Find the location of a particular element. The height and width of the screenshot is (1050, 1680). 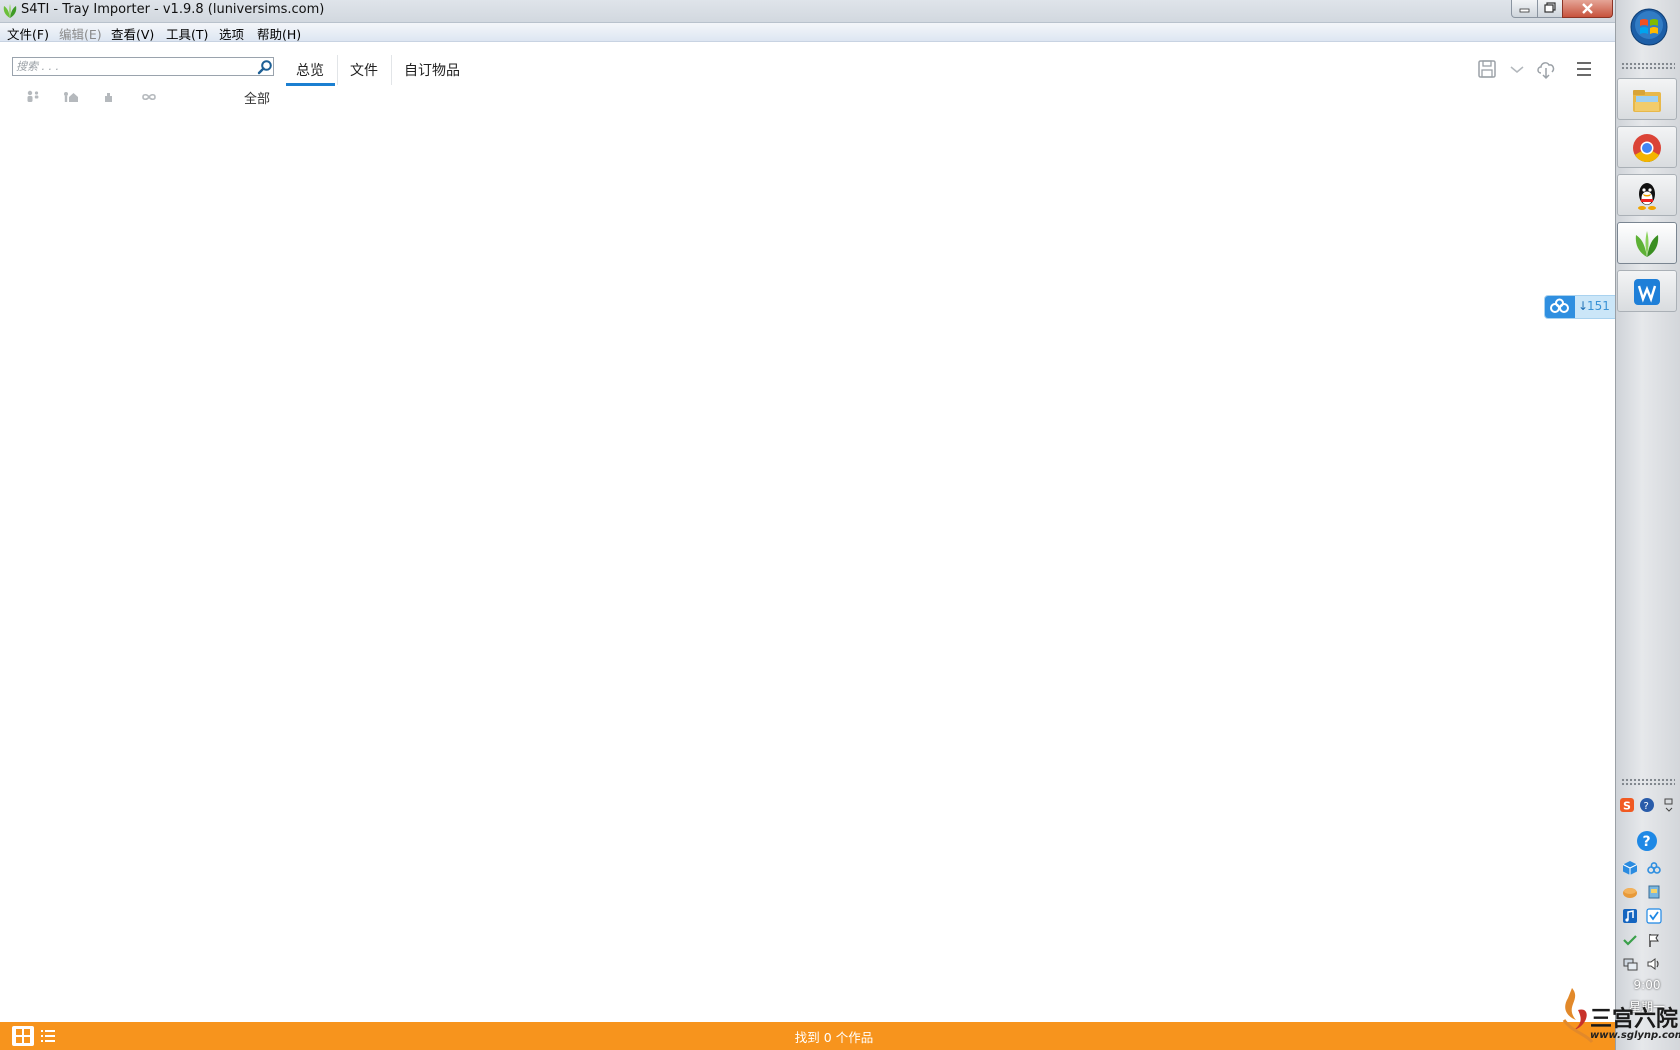

file-explorer-icon is located at coordinates (1647, 101).